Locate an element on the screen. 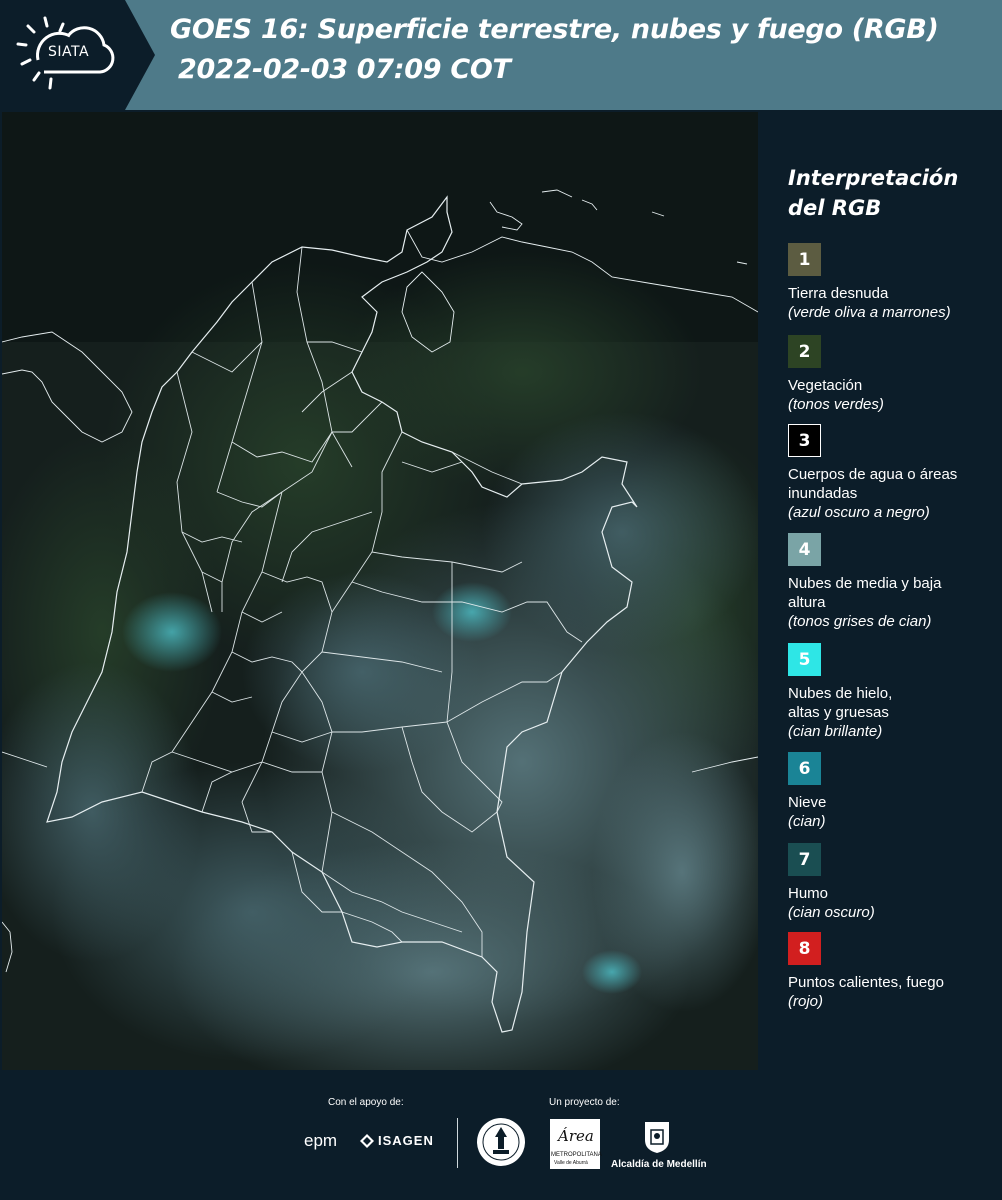  logo-text: SIATA is located at coordinates (69, 52).